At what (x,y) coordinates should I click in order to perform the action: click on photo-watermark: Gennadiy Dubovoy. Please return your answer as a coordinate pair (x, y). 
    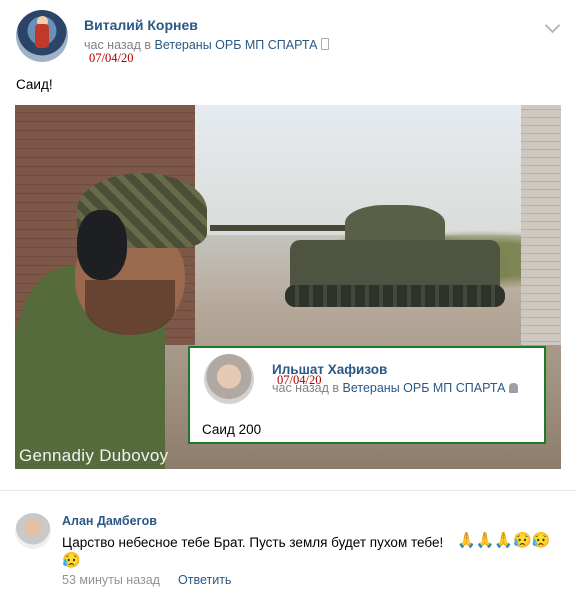
    Looking at the image, I should click on (94, 455).